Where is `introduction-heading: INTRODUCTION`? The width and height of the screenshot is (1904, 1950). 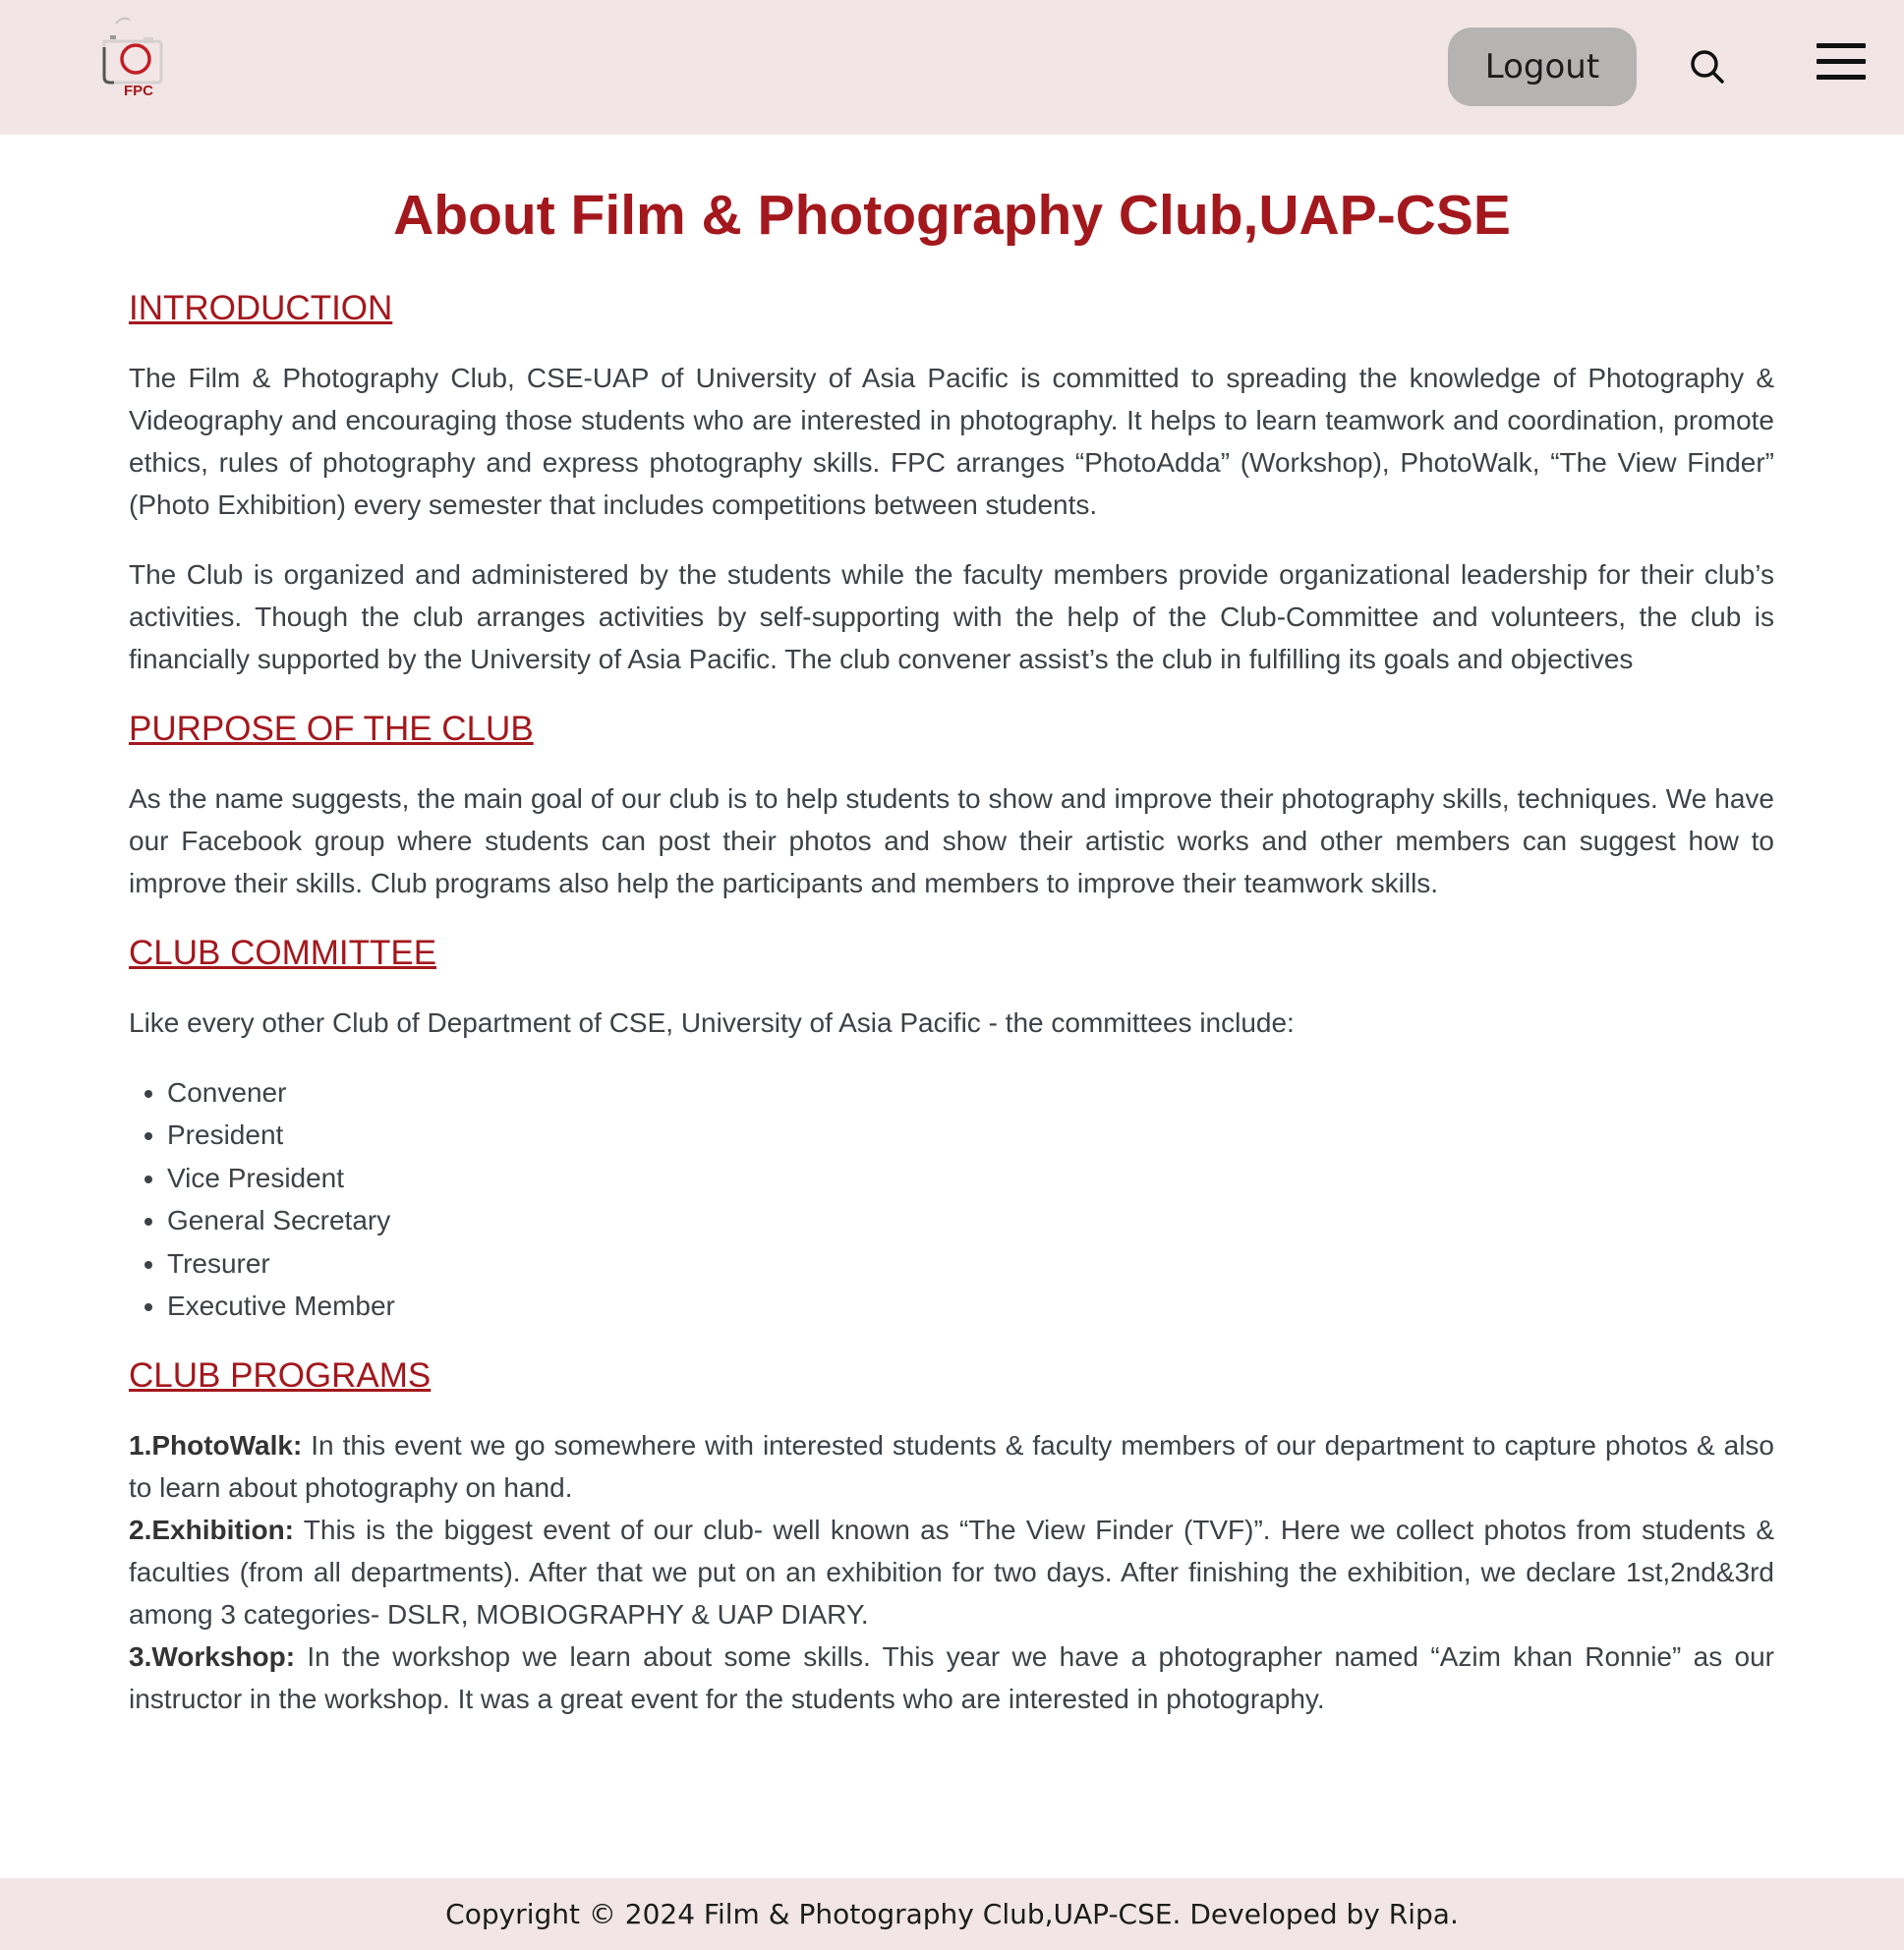
introduction-heading: INTRODUCTION is located at coordinates (261, 308).